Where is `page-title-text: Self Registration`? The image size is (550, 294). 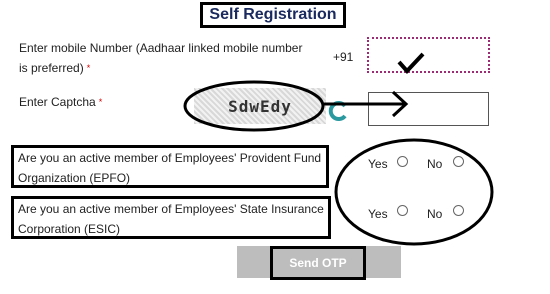
page-title-text: Self Registration is located at coordinates (273, 14).